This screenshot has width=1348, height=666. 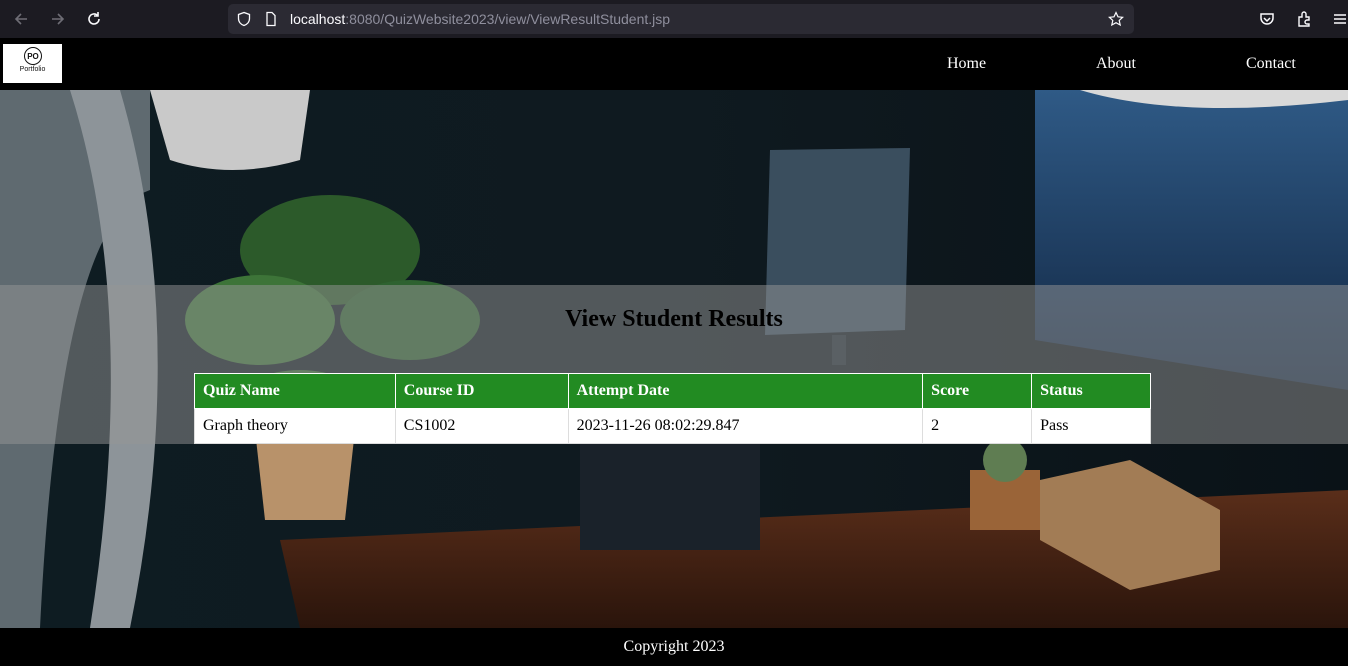 I want to click on copyright-text: Copyright 2023, so click(x=674, y=646).